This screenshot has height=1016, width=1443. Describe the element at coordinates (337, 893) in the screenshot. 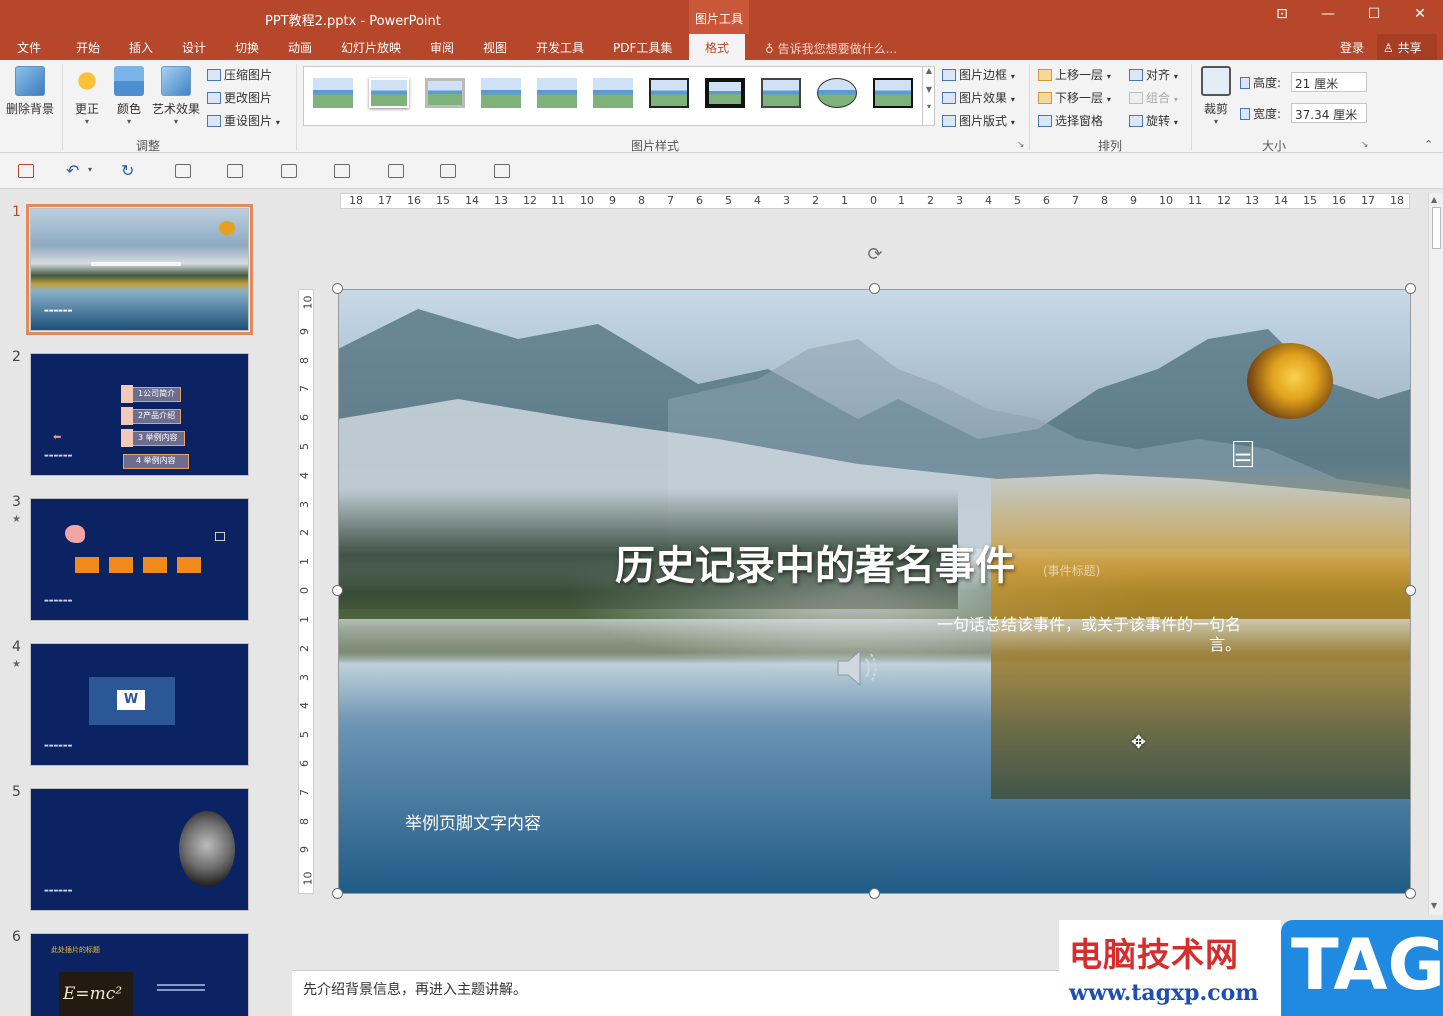

I see `resize-handle-sw` at that location.